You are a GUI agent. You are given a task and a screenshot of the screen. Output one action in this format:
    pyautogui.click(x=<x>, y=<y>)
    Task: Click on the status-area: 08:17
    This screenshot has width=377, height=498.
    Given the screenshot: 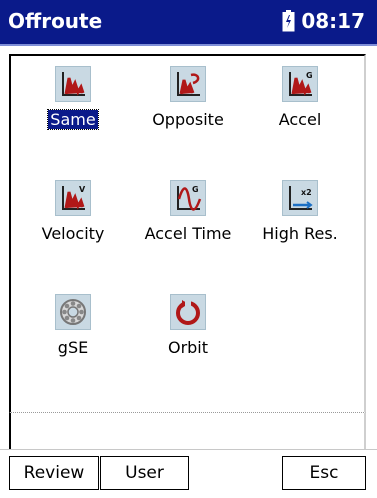 What is the action you would take?
    pyautogui.click(x=323, y=21)
    